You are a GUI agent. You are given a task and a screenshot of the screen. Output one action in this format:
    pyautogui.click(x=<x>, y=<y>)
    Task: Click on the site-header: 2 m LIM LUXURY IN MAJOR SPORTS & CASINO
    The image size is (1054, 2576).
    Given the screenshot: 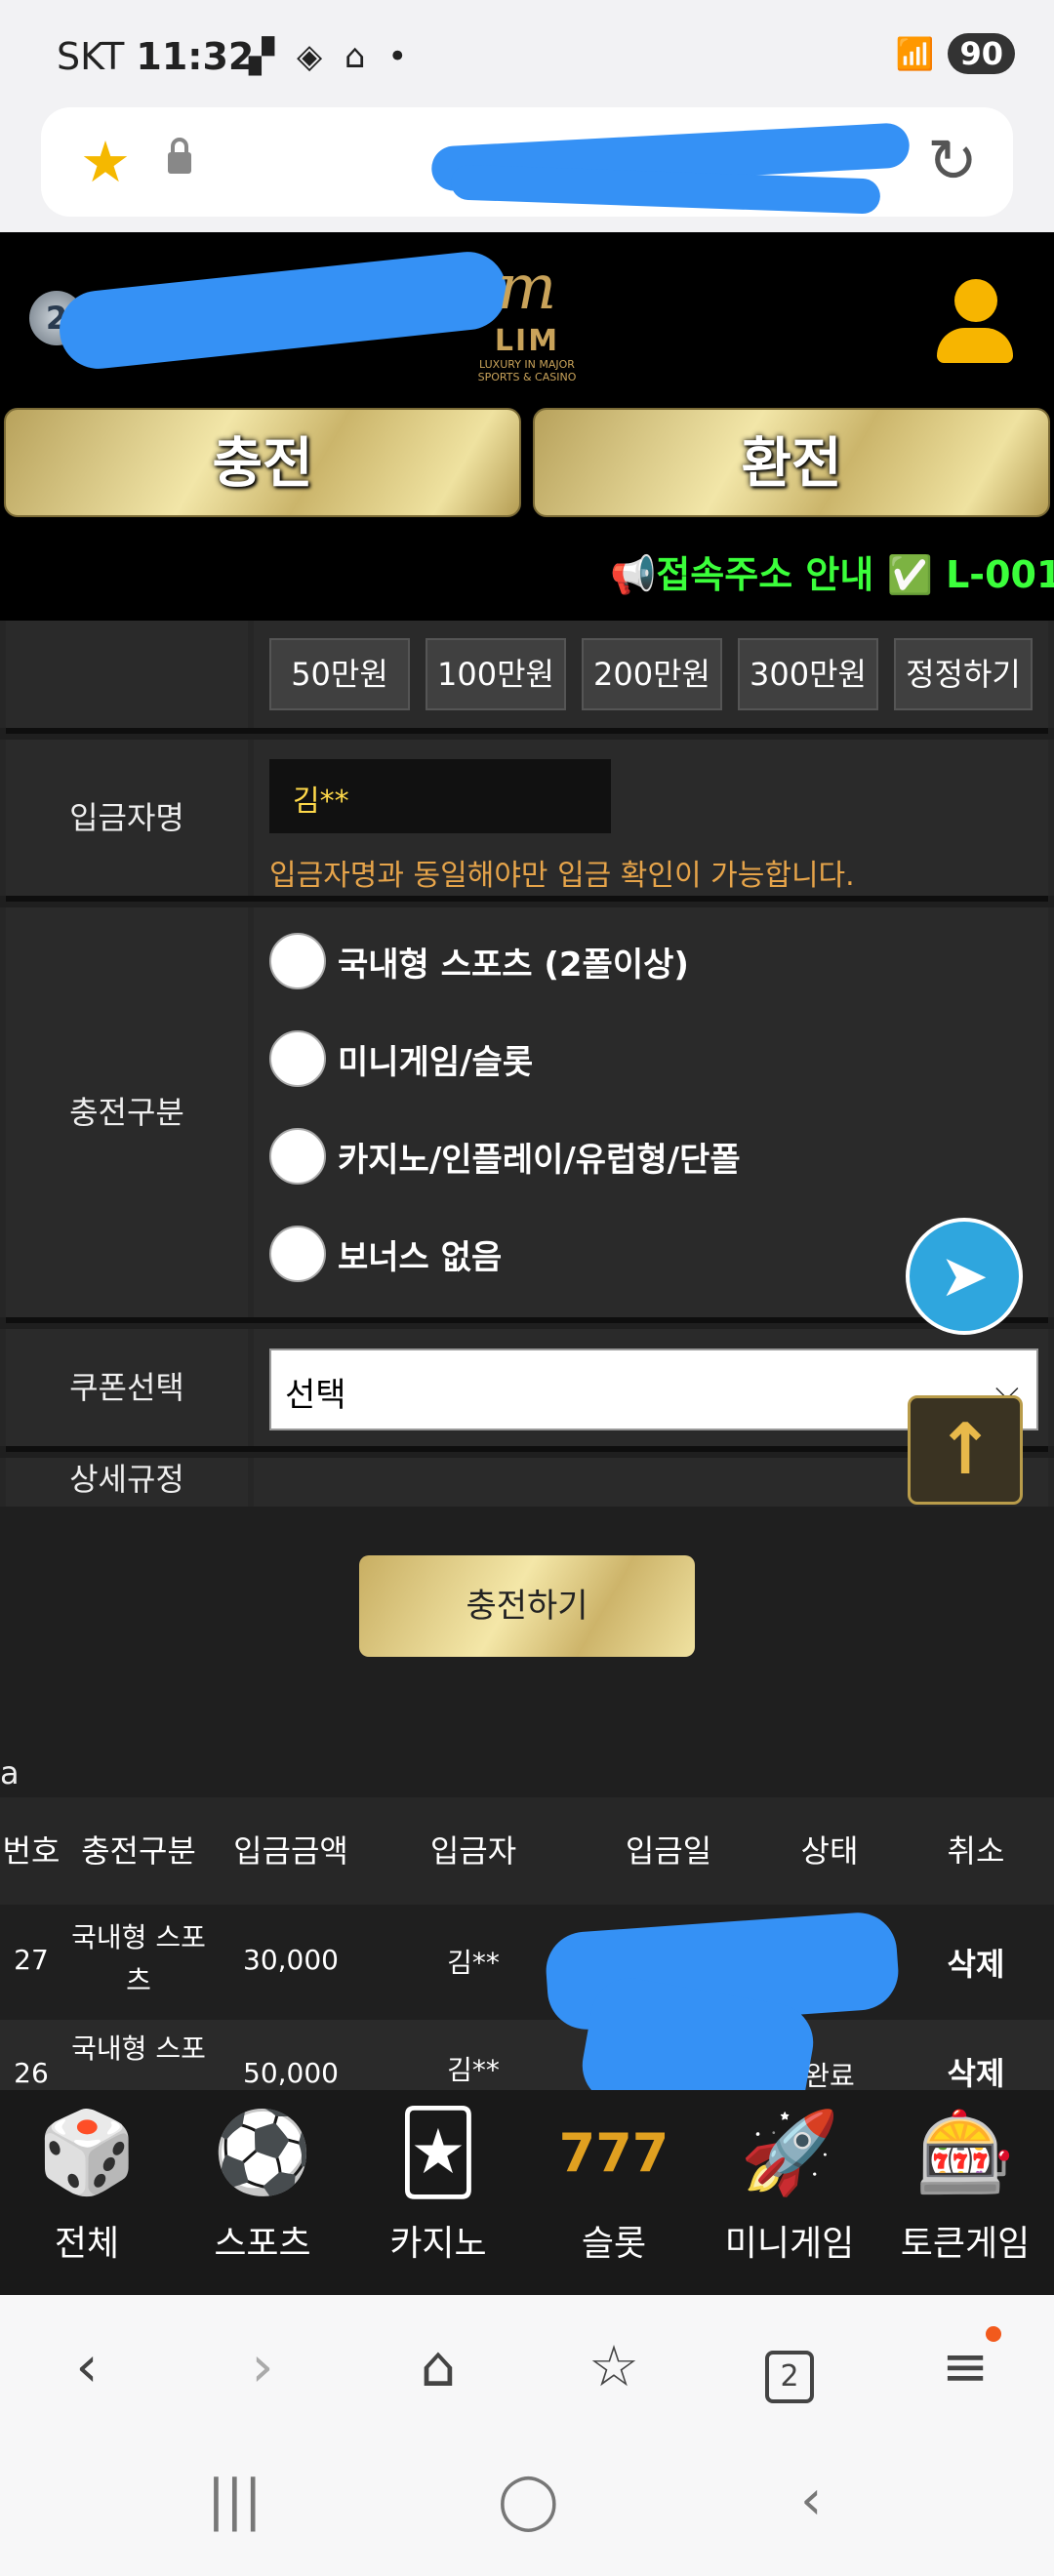 What is the action you would take?
    pyautogui.click(x=527, y=320)
    